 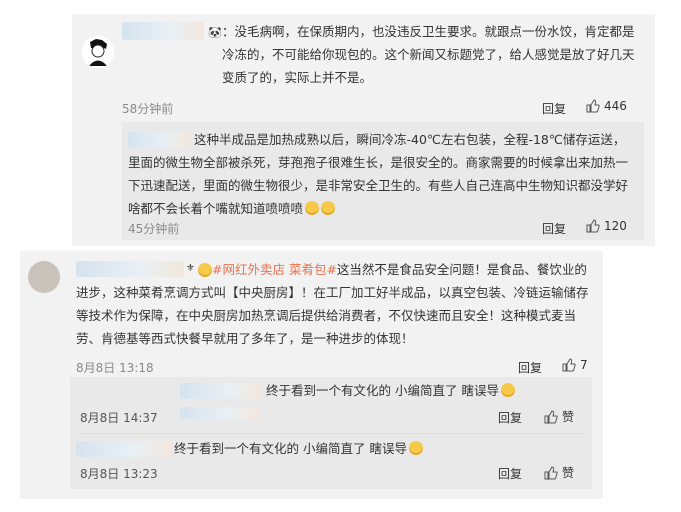 What do you see at coordinates (119, 474) in the screenshot?
I see `reply-time: 8月8日 13:23` at bounding box center [119, 474].